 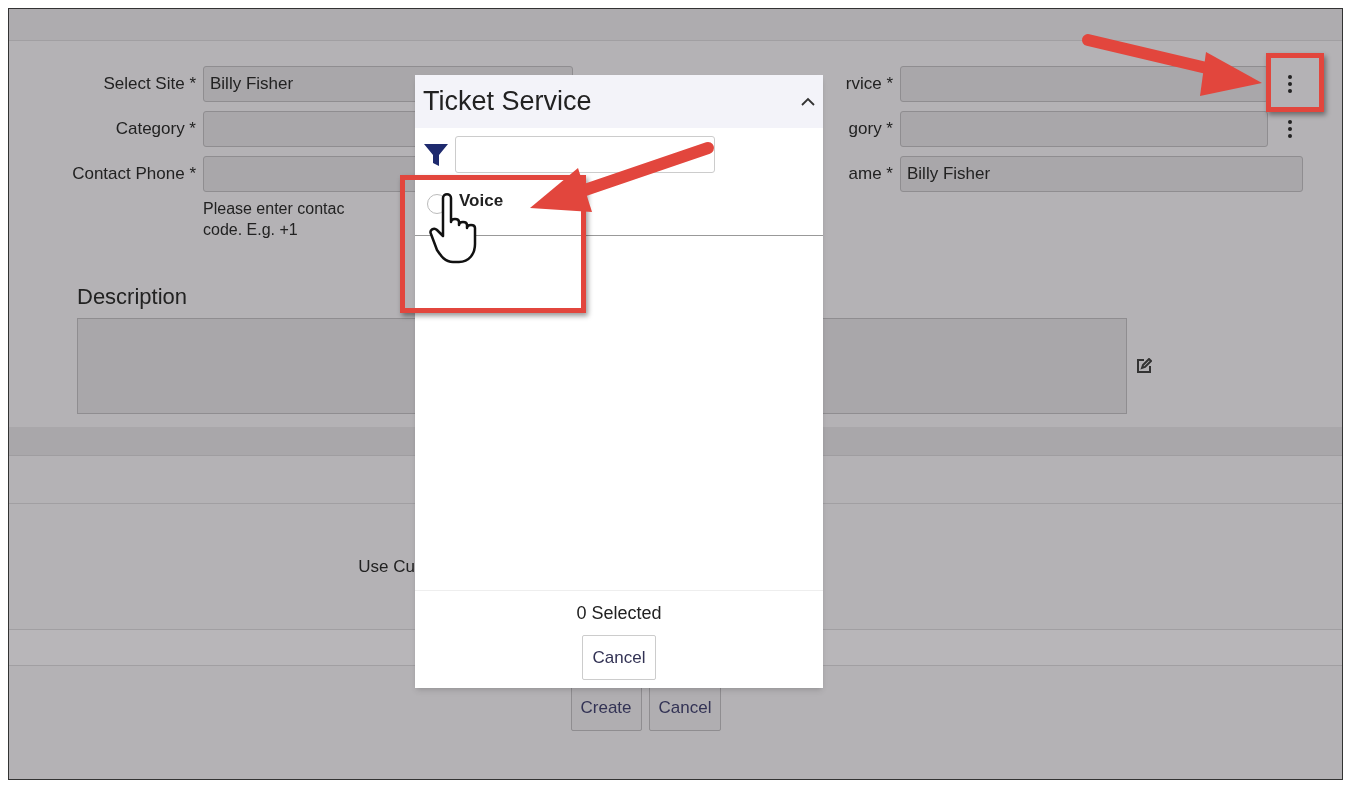 What do you see at coordinates (1144, 366) in the screenshot?
I see `edit-icon` at bounding box center [1144, 366].